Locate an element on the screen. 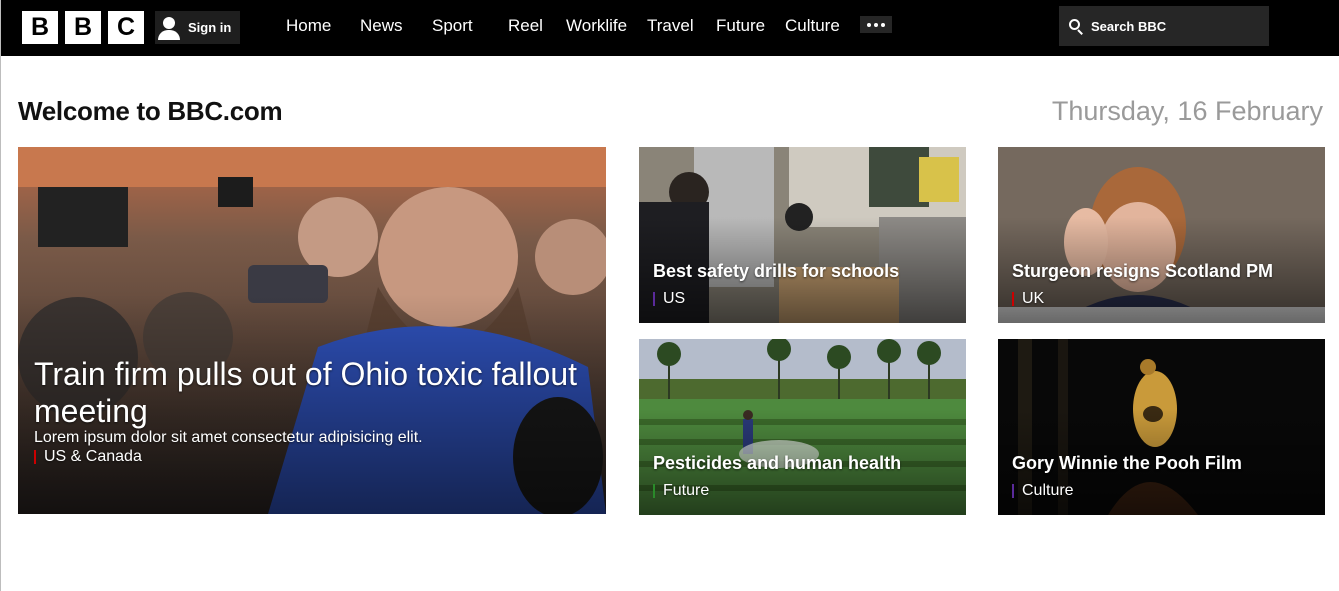  card-headline: Pesticides and human health is located at coordinates (777, 463).